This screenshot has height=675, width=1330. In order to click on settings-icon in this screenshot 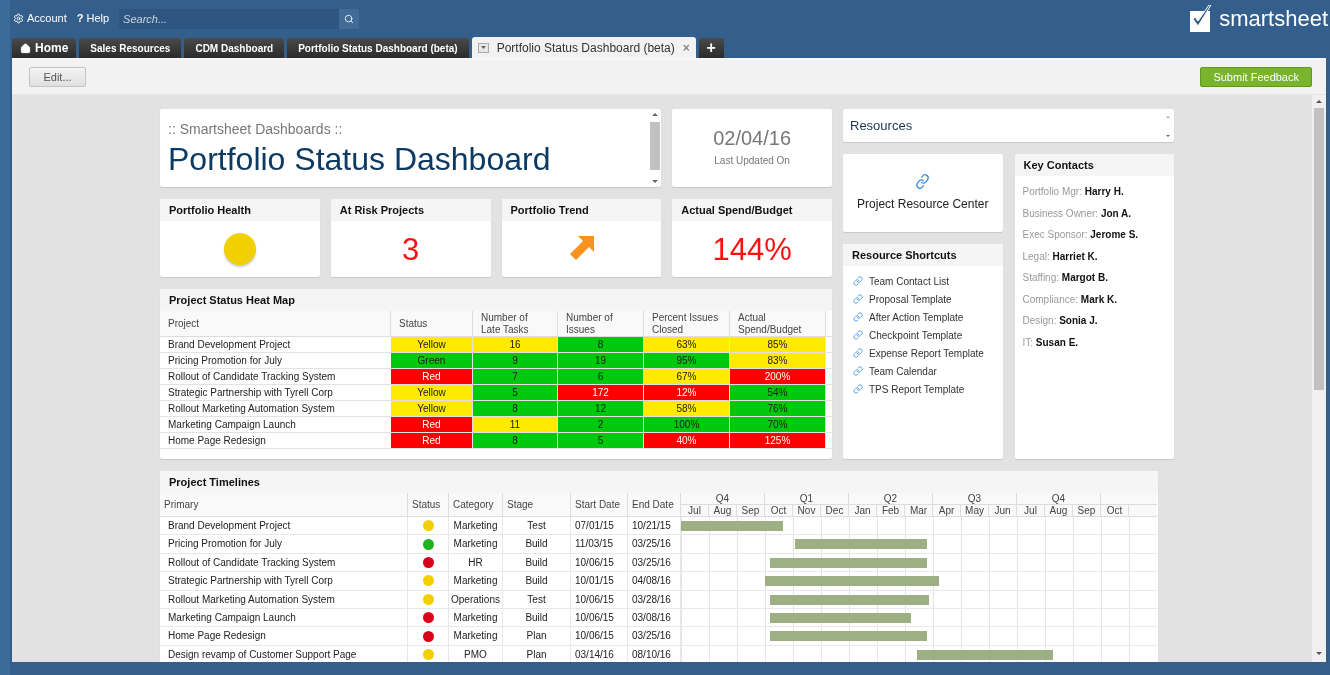, I will do `click(18, 18)`.